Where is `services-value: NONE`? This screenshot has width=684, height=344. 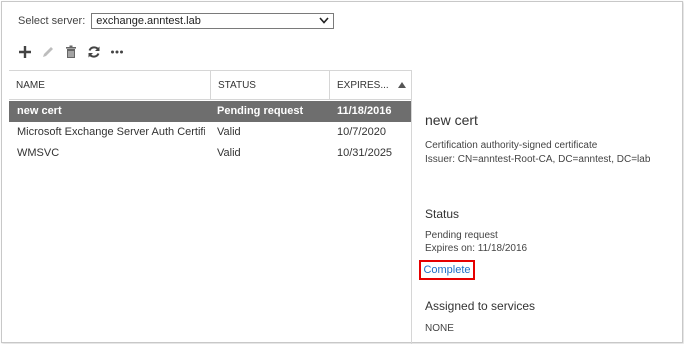
services-value: NONE is located at coordinates (439, 328).